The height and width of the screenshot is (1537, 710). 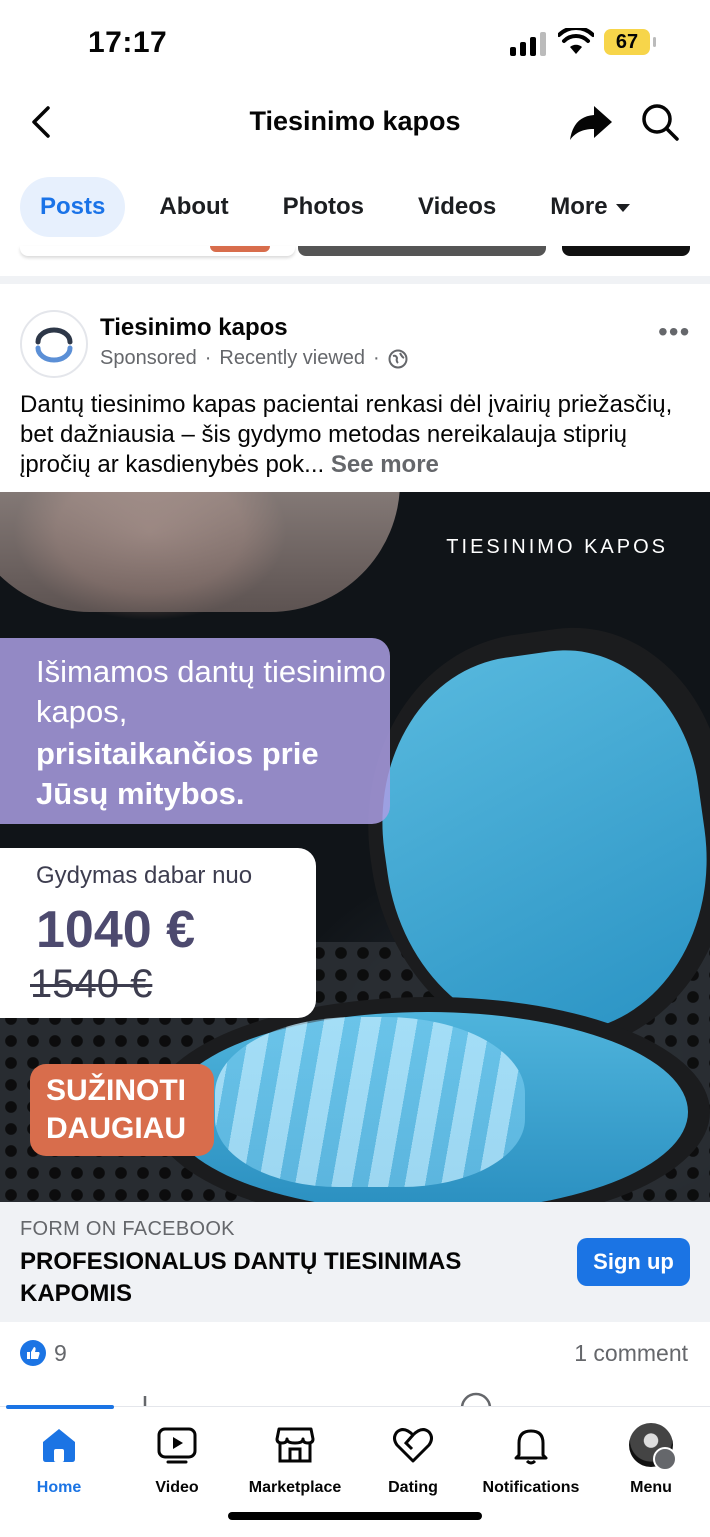 I want to click on page-avatar, so click(x=54, y=344).